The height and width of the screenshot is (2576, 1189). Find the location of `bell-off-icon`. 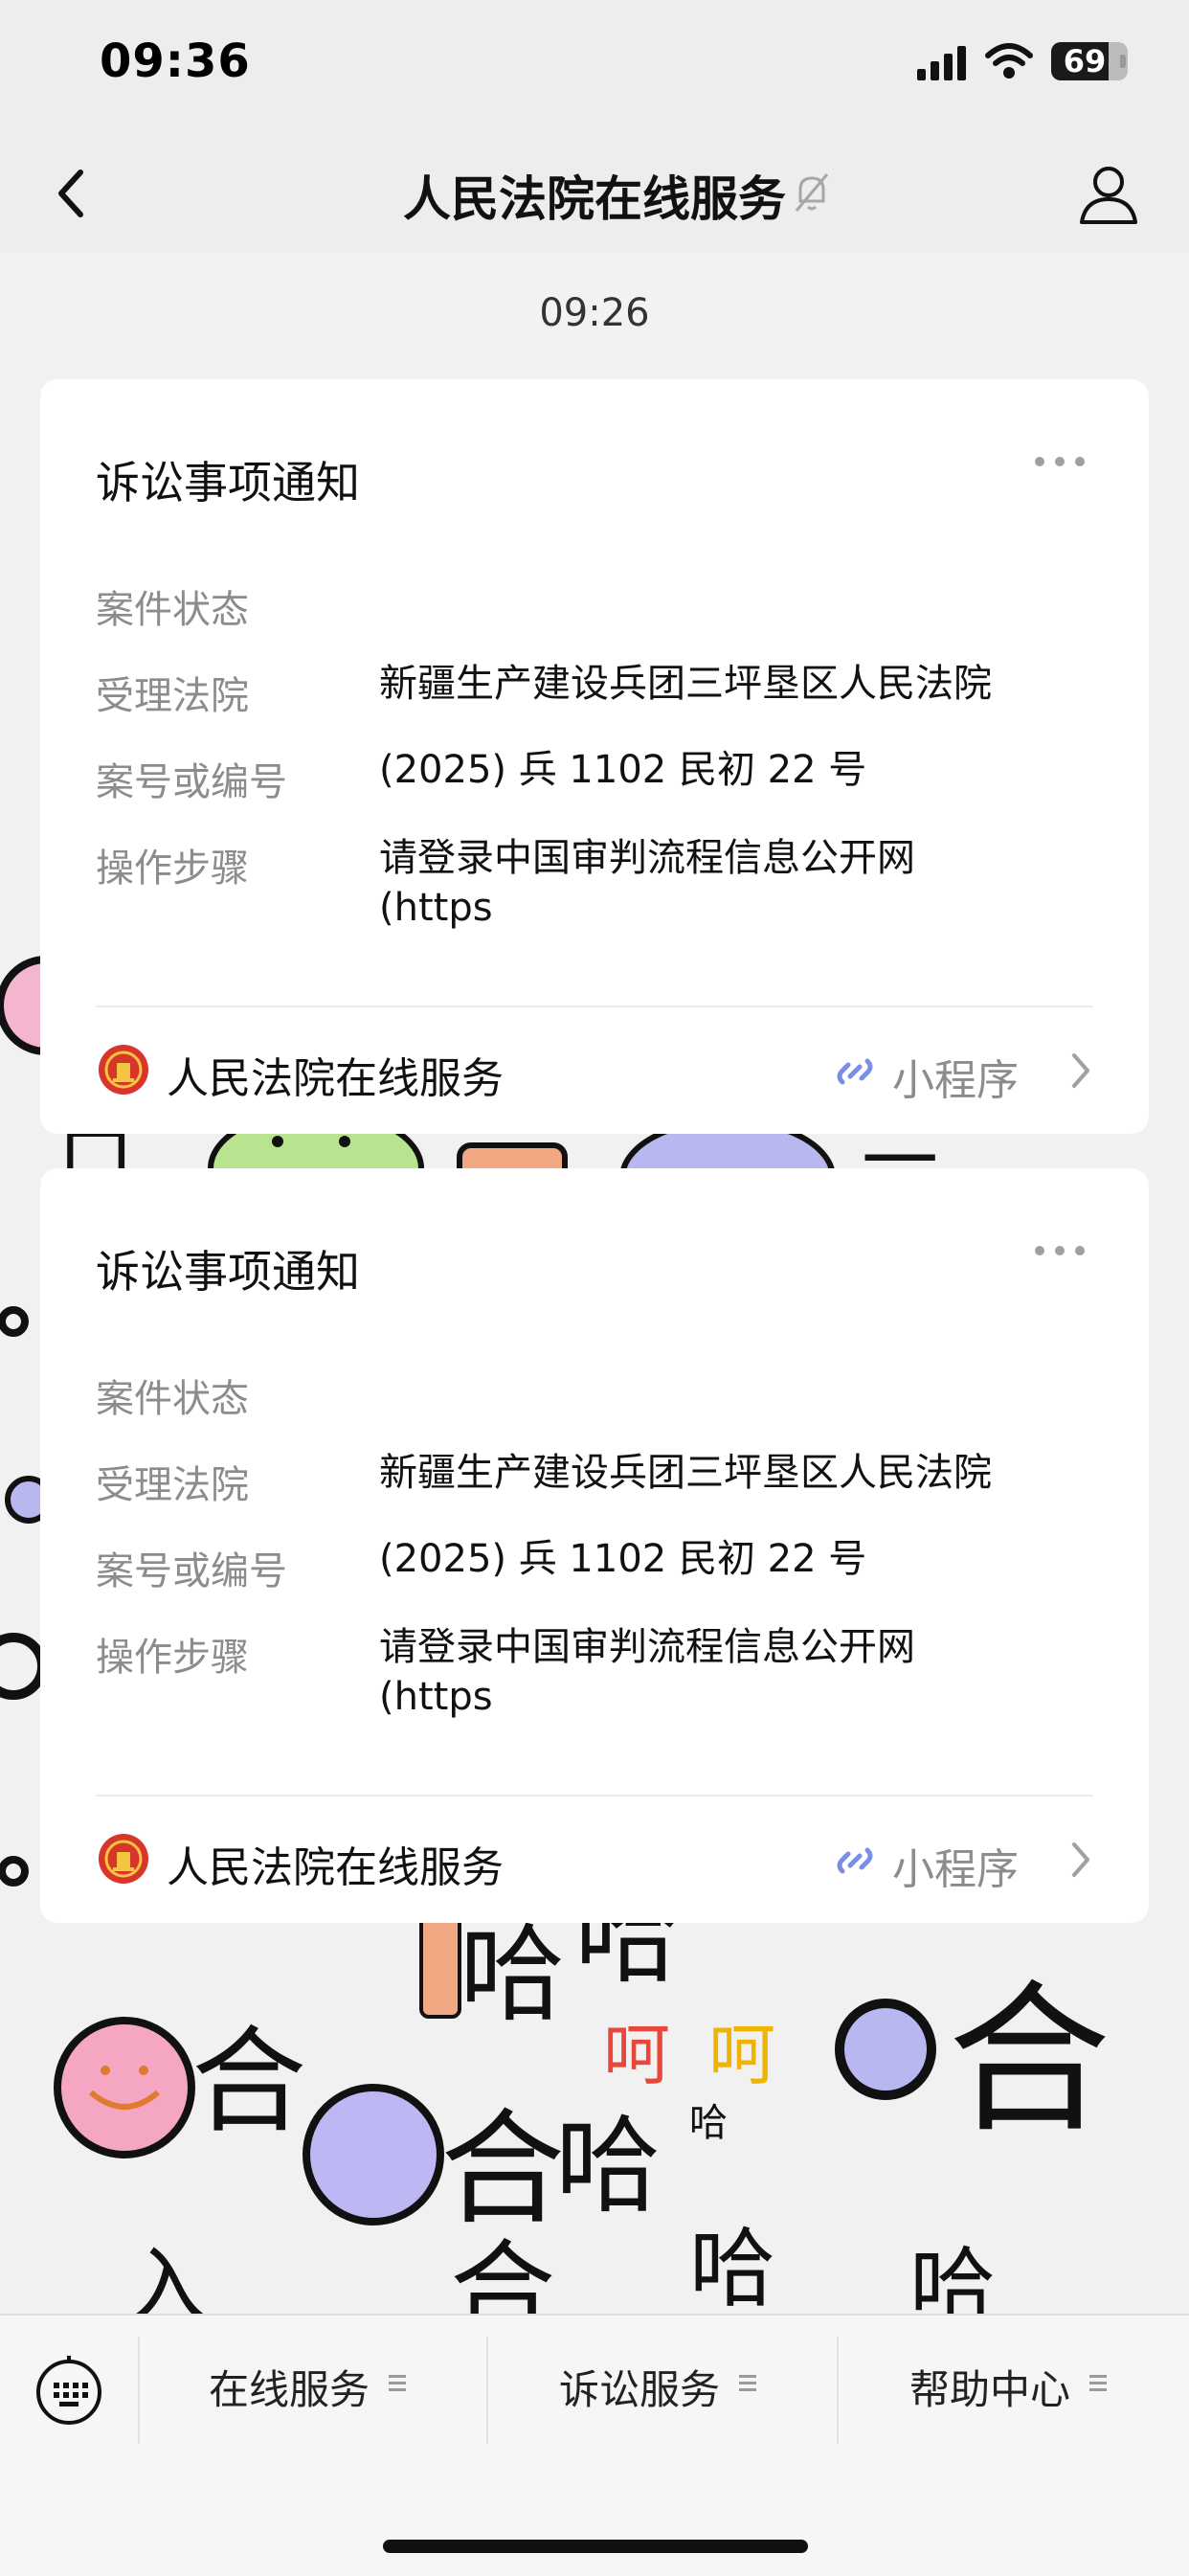

bell-off-icon is located at coordinates (812, 192).